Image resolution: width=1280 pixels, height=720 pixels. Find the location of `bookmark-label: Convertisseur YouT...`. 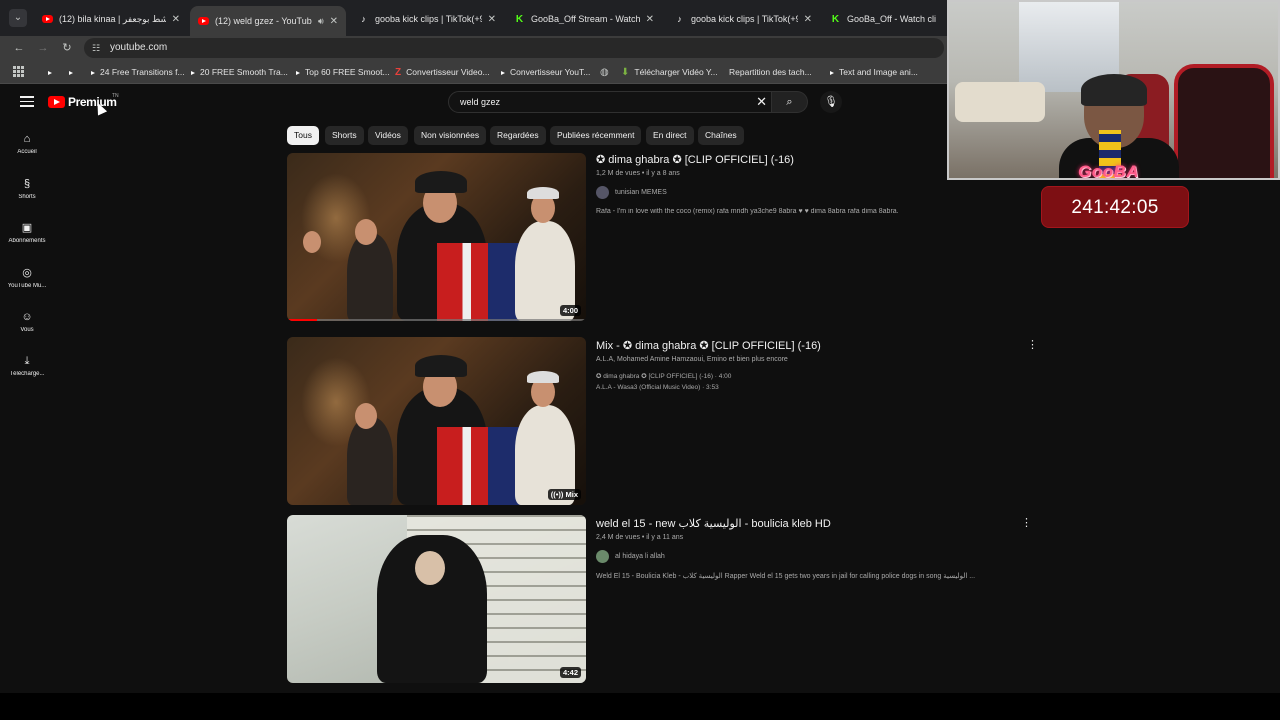

bookmark-label: Convertisseur YouT... is located at coordinates (550, 72).